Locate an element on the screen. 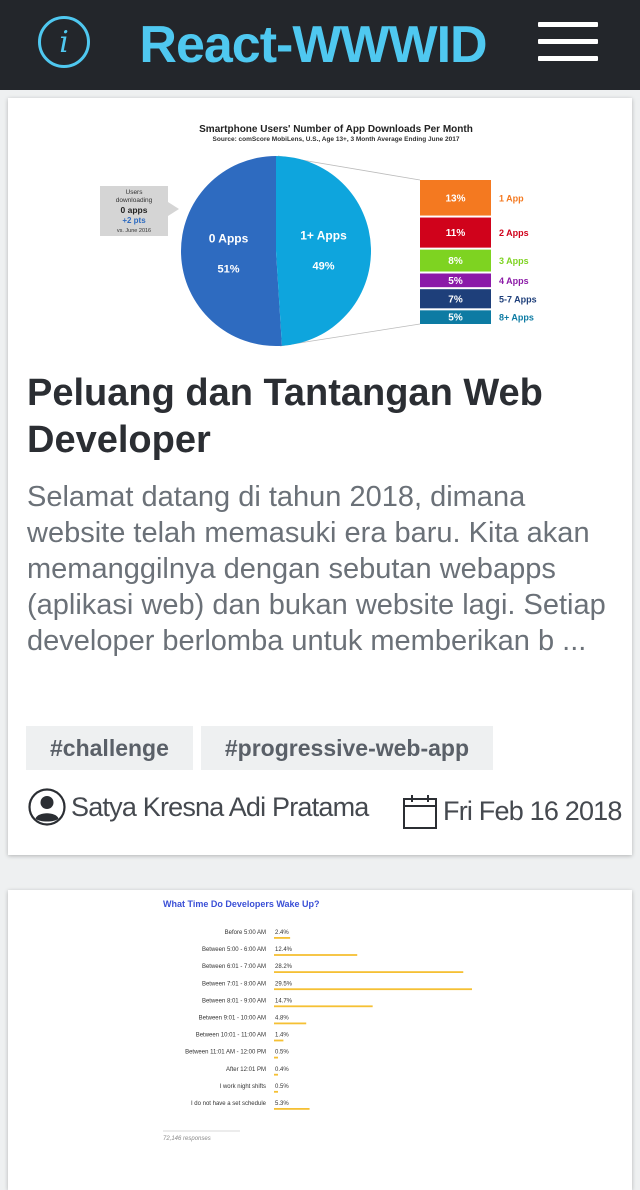 Image resolution: width=640 pixels, height=1190 pixels. calendar-icon is located at coordinates (420, 812).